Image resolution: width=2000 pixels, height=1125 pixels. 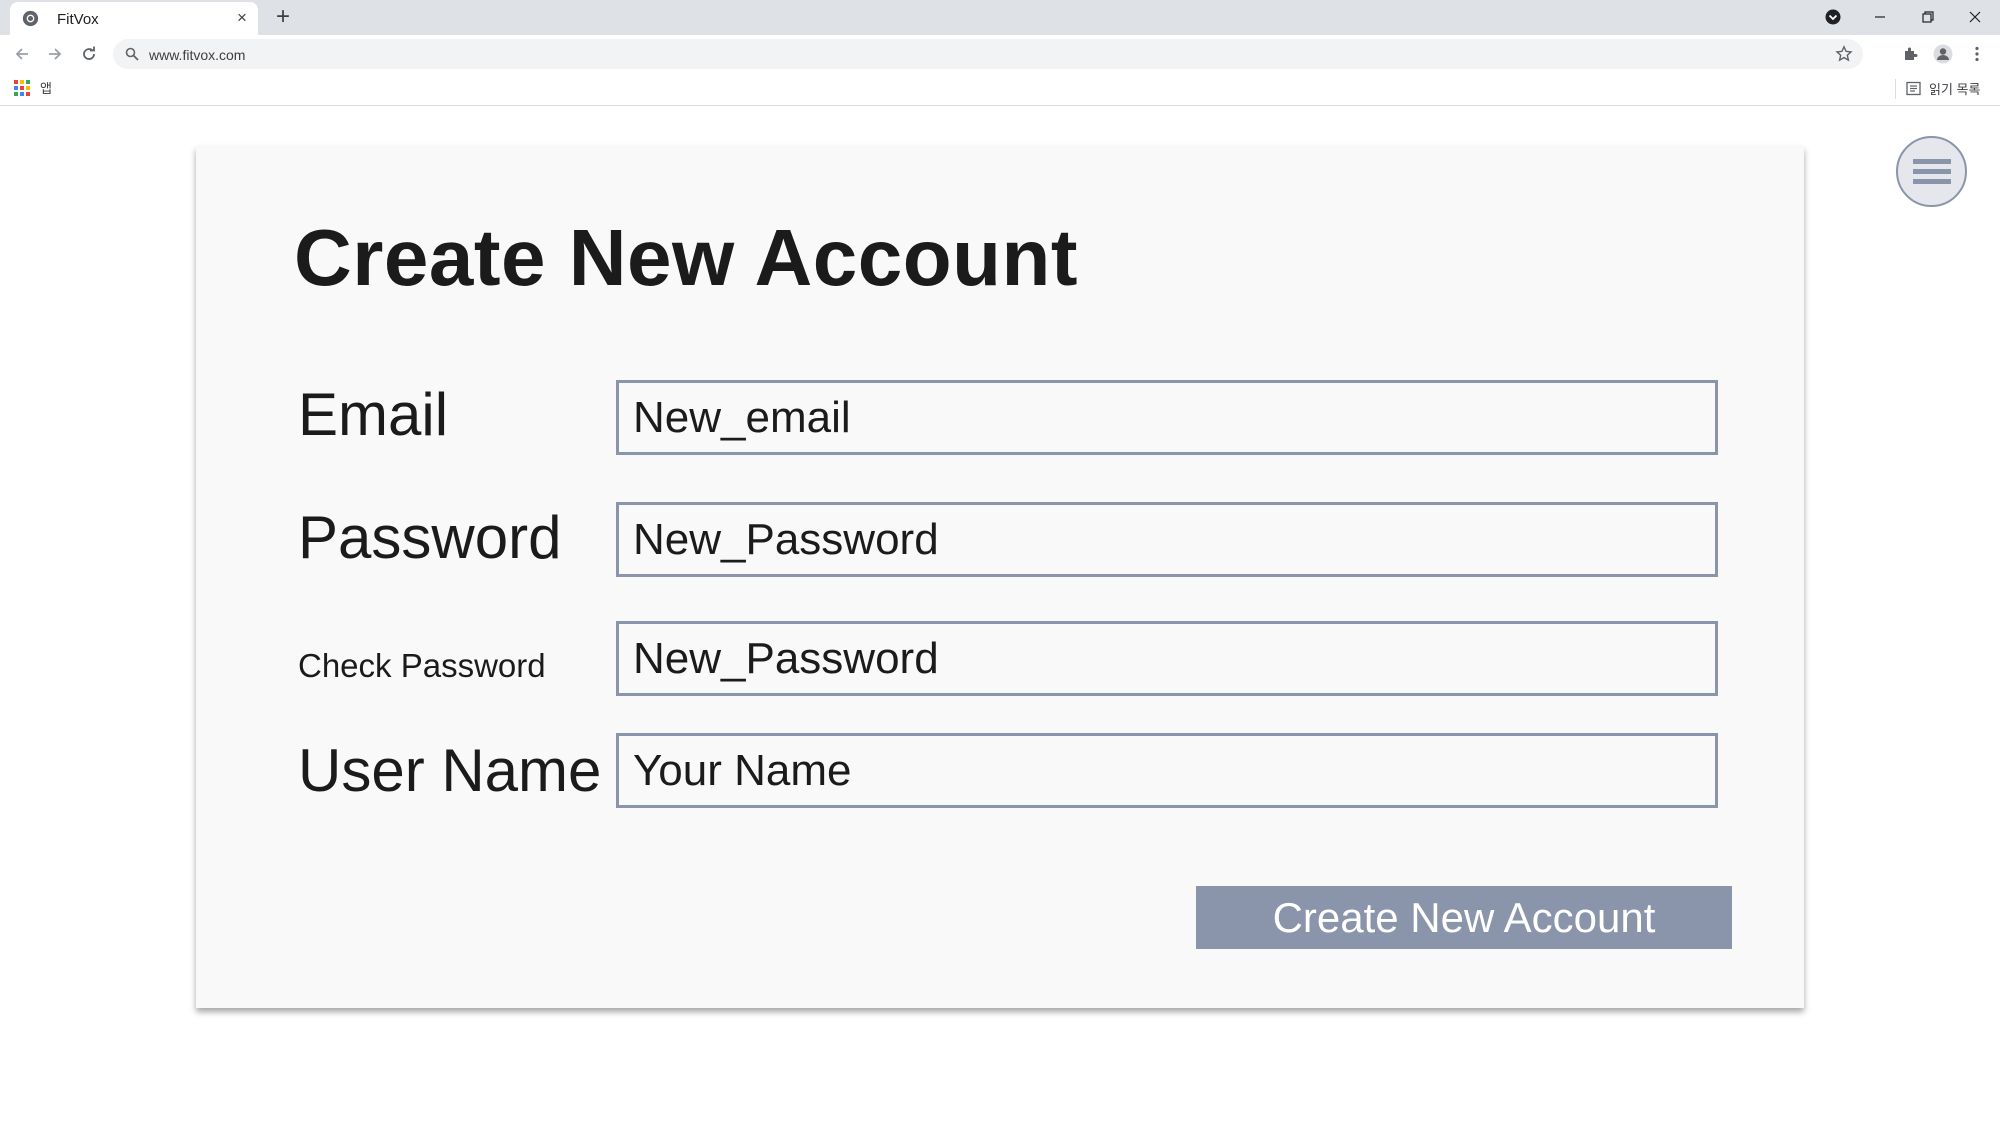 I want to click on create-account-button: Create New Account, so click(x=1464, y=917).